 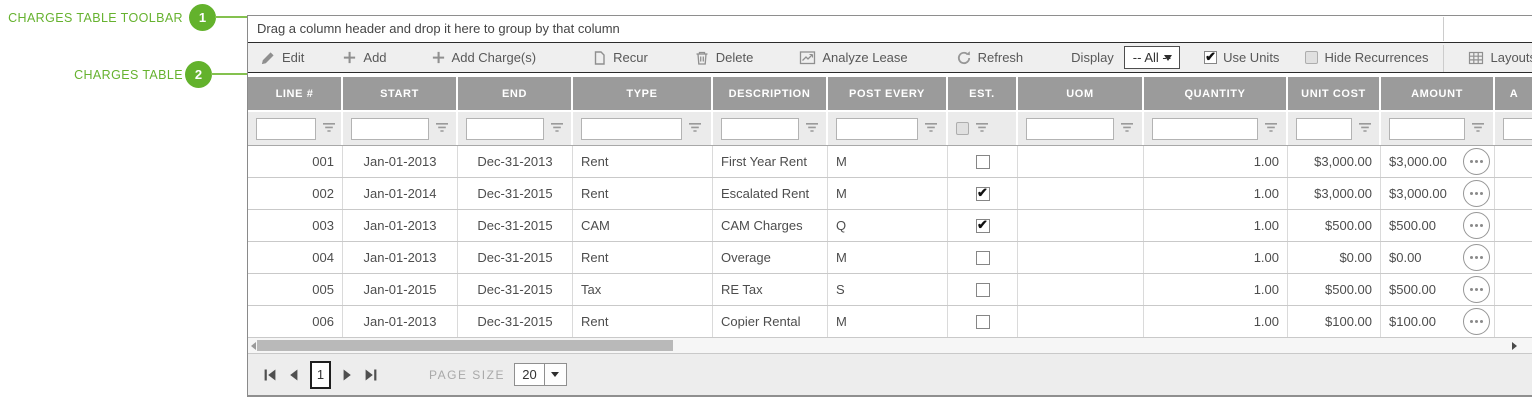 I want to click on panel-divider, so click(x=1443, y=29).